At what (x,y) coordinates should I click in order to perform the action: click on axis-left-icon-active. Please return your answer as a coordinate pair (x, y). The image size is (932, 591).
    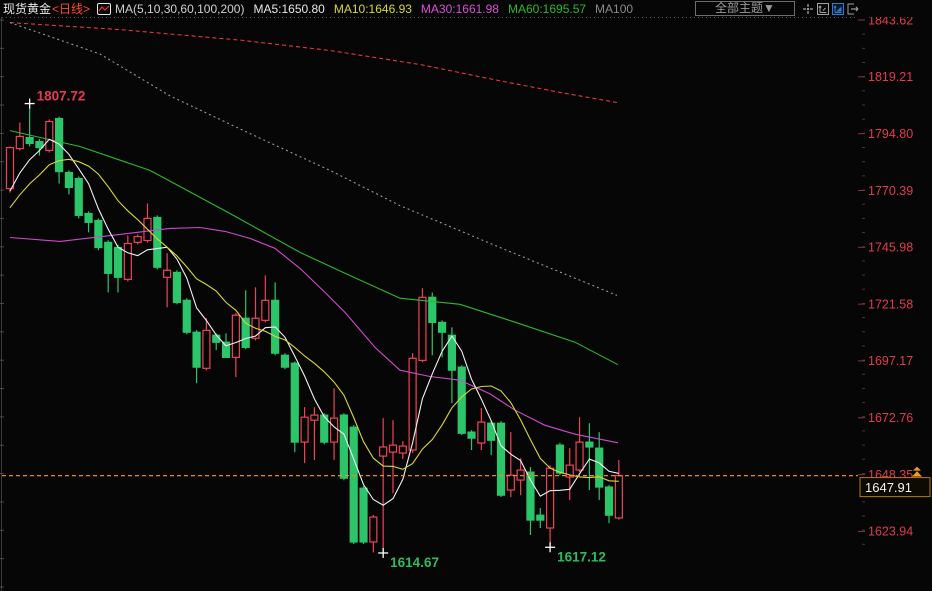
    Looking at the image, I should click on (838, 9).